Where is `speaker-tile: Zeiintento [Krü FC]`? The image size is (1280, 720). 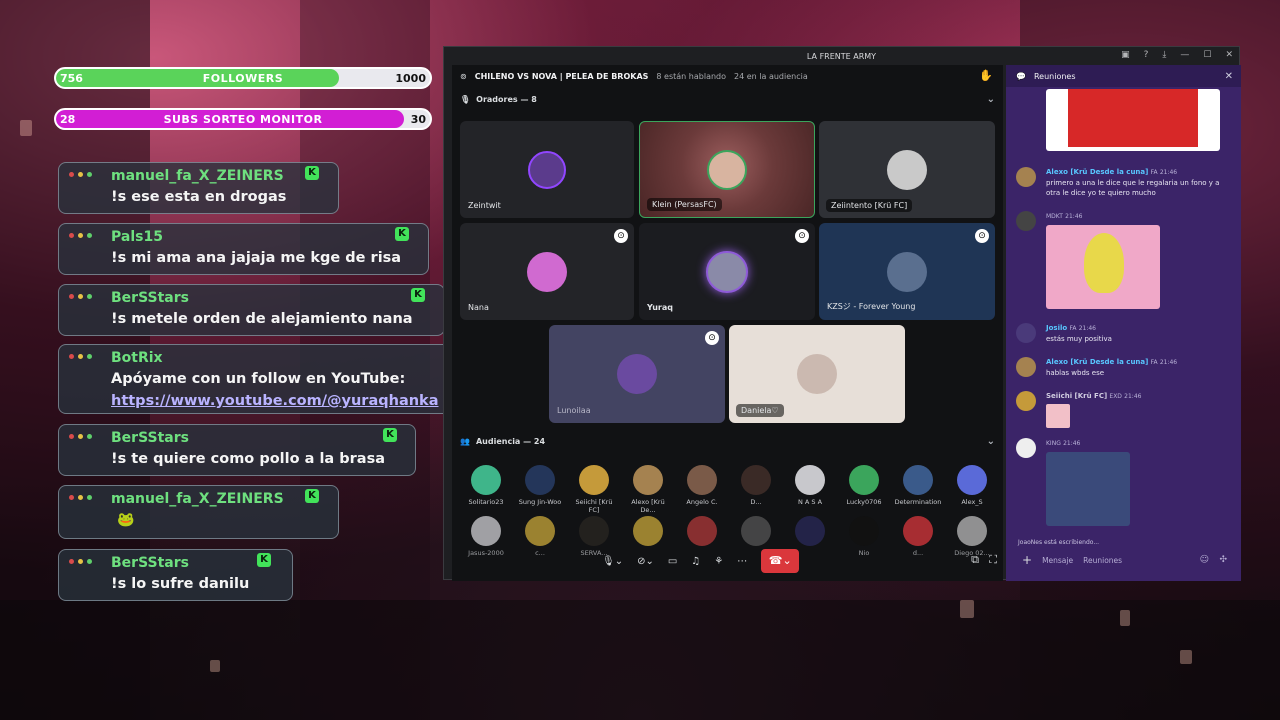
speaker-tile: Zeiintento [Krü FC] is located at coordinates (907, 169).